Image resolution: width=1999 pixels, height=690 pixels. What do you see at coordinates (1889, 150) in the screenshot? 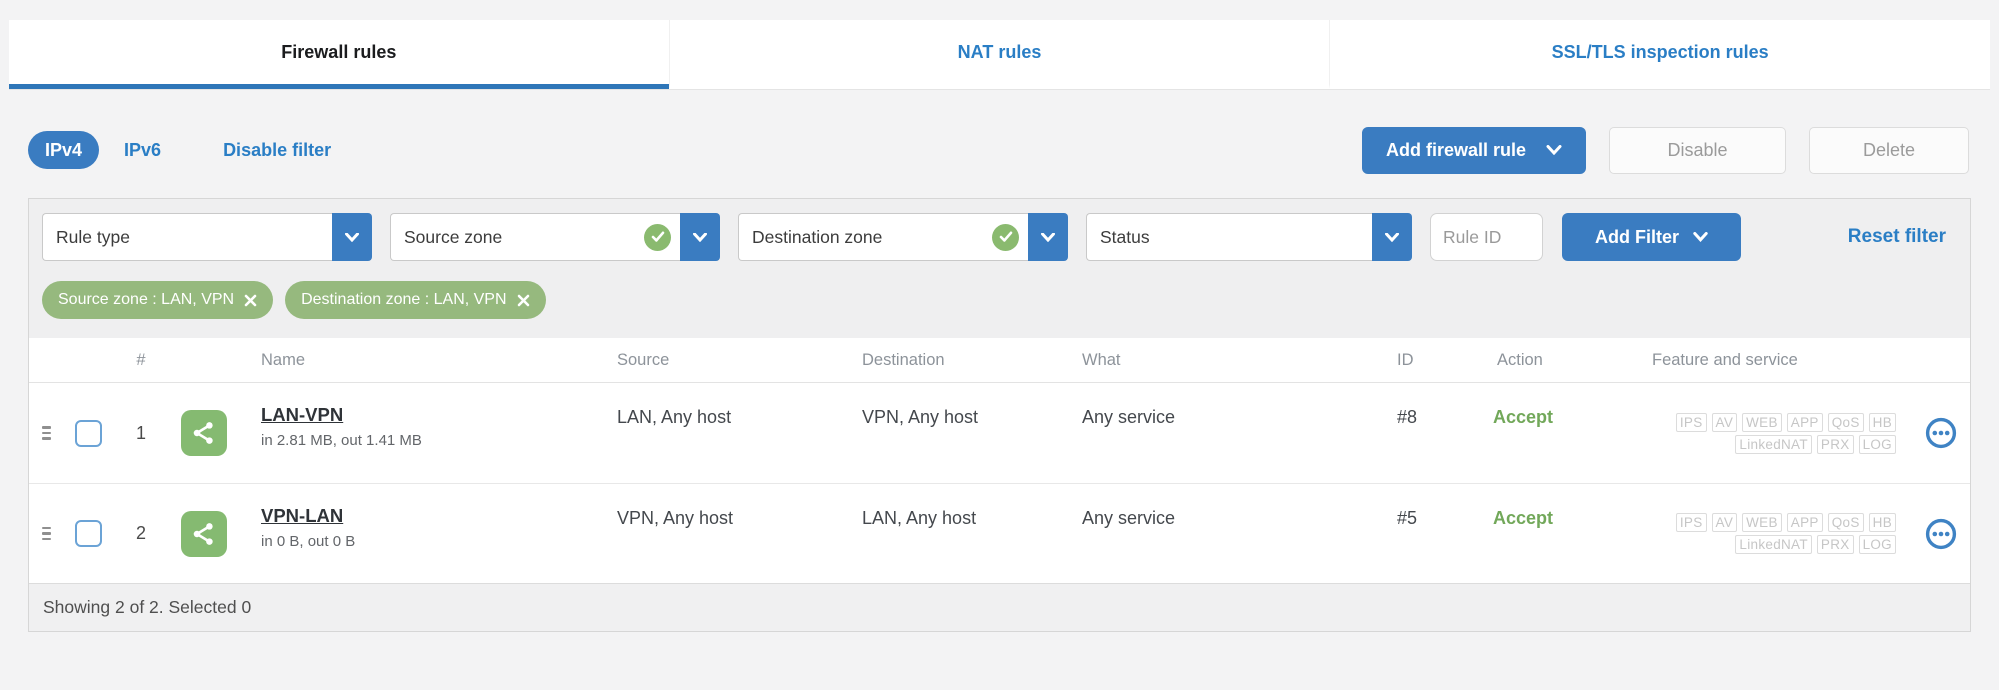
I see `delete-button: Delete` at bounding box center [1889, 150].